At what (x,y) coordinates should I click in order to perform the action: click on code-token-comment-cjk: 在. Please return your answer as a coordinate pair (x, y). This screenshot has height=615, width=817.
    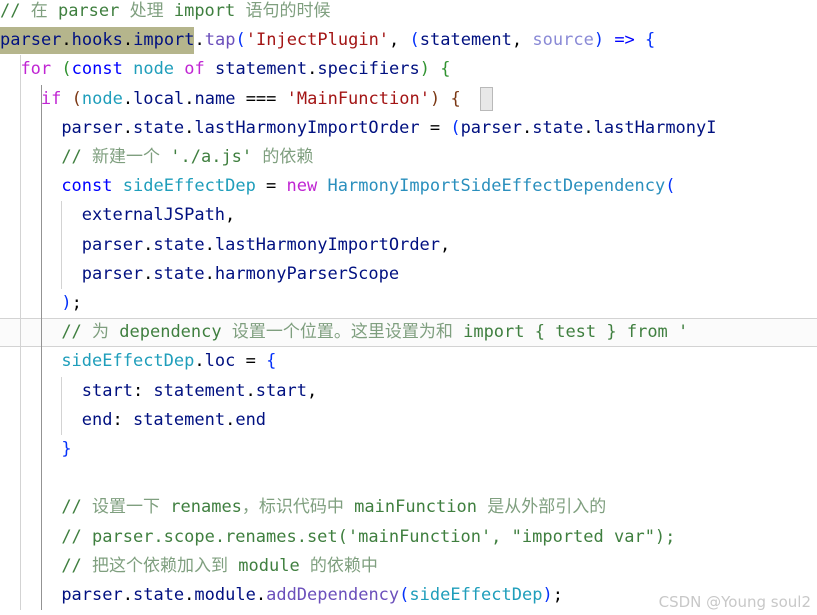
    Looking at the image, I should click on (39, 11).